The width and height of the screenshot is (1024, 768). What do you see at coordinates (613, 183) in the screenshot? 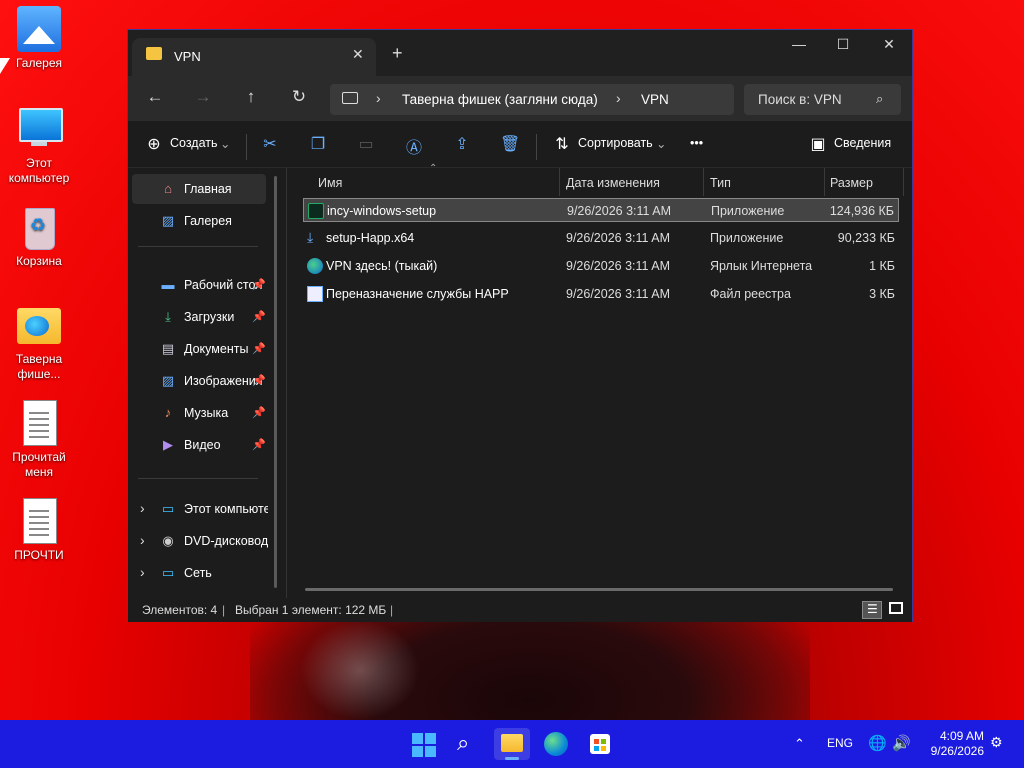
I see `column-label: Дата изменения` at bounding box center [613, 183].